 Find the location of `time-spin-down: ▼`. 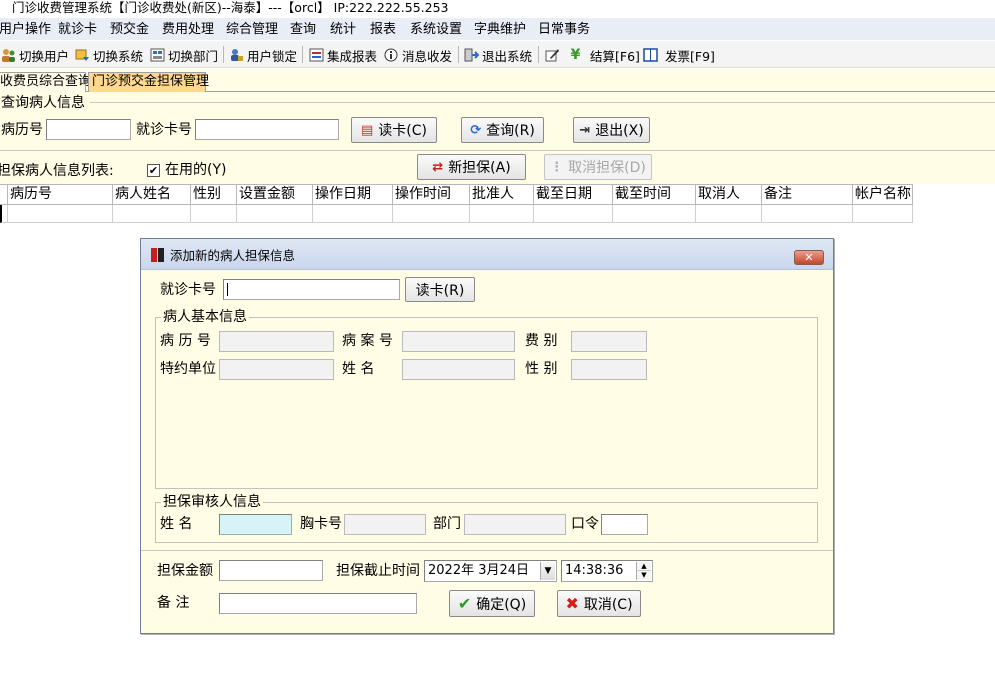

time-spin-down: ▼ is located at coordinates (643, 575).